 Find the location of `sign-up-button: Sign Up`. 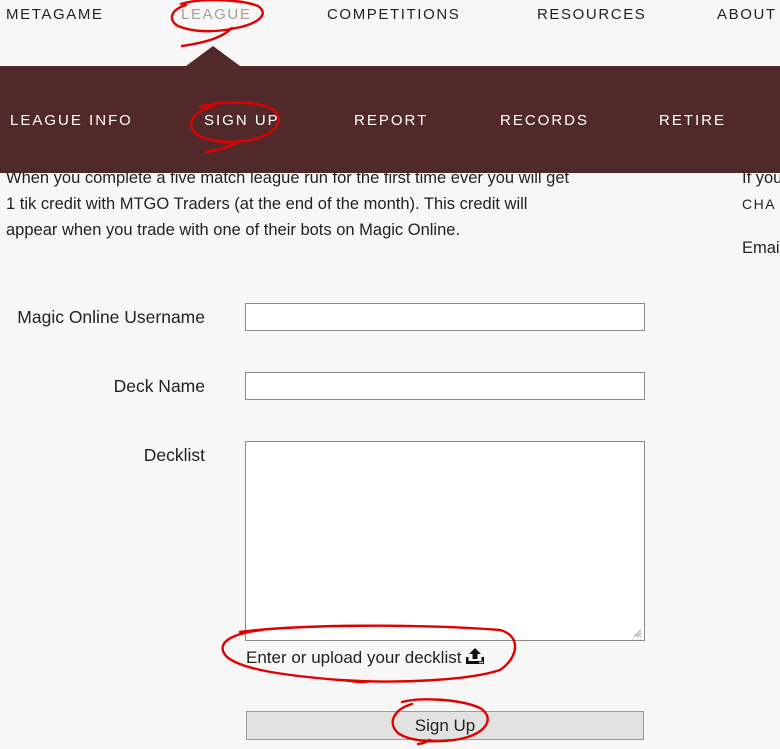

sign-up-button: Sign Up is located at coordinates (445, 725).